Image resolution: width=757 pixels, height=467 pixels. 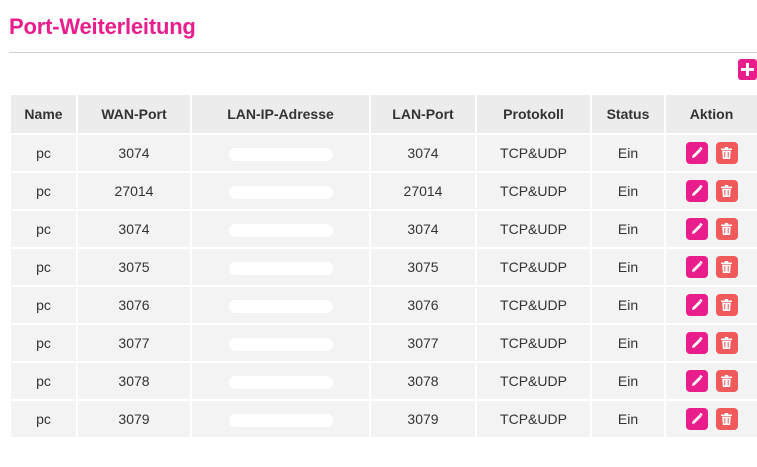 I want to click on table-row: pc 27014 27014 TCP&UDP Ein, so click(x=383, y=191).